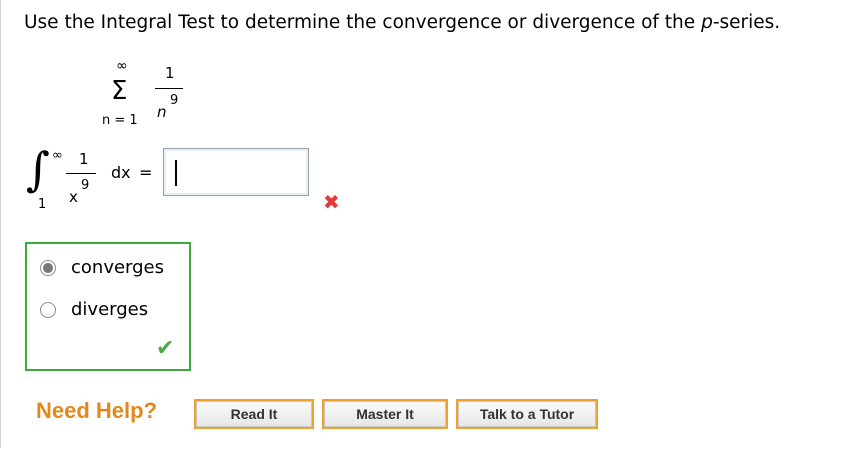 This screenshot has width=852, height=450. I want to click on integral-sign: ∫, so click(38, 169).